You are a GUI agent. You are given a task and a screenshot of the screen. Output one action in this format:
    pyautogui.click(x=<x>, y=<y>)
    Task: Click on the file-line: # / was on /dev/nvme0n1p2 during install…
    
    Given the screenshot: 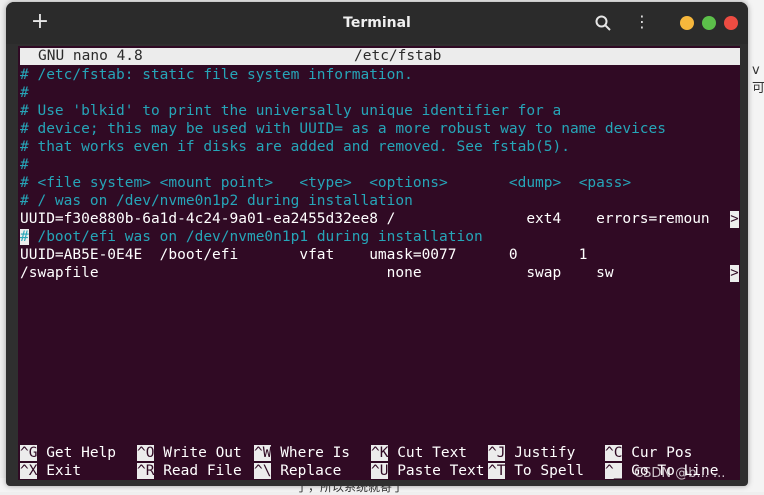 What is the action you would take?
    pyautogui.click(x=216, y=201)
    